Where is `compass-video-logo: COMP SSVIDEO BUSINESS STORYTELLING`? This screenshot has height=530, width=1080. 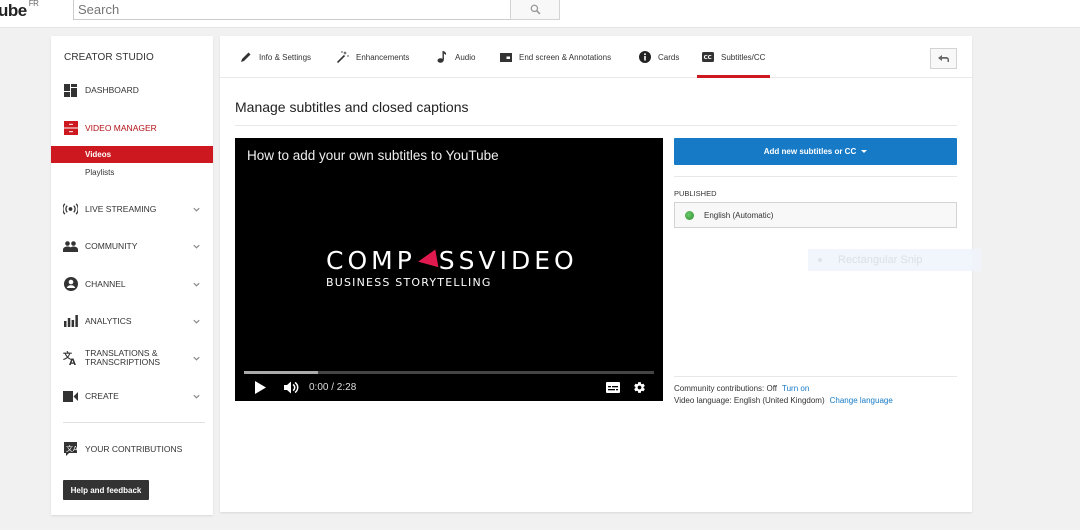 compass-video-logo: COMP SSVIDEO BUSINESS STORYTELLING is located at coordinates (452, 268).